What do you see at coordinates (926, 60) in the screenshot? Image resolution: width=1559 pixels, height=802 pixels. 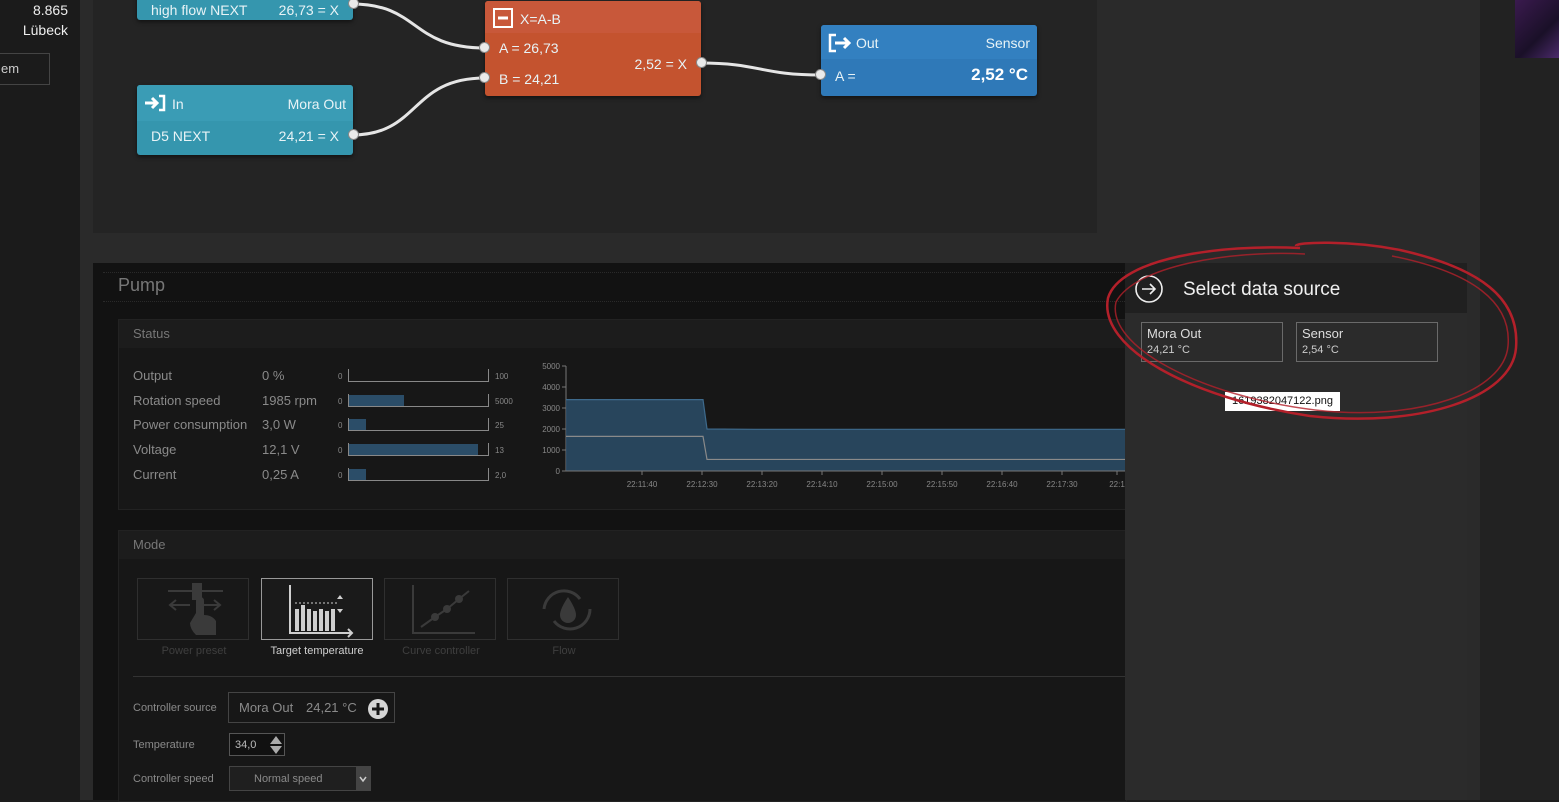 I see `out-node: Out Sensor A = 2,52 °C` at bounding box center [926, 60].